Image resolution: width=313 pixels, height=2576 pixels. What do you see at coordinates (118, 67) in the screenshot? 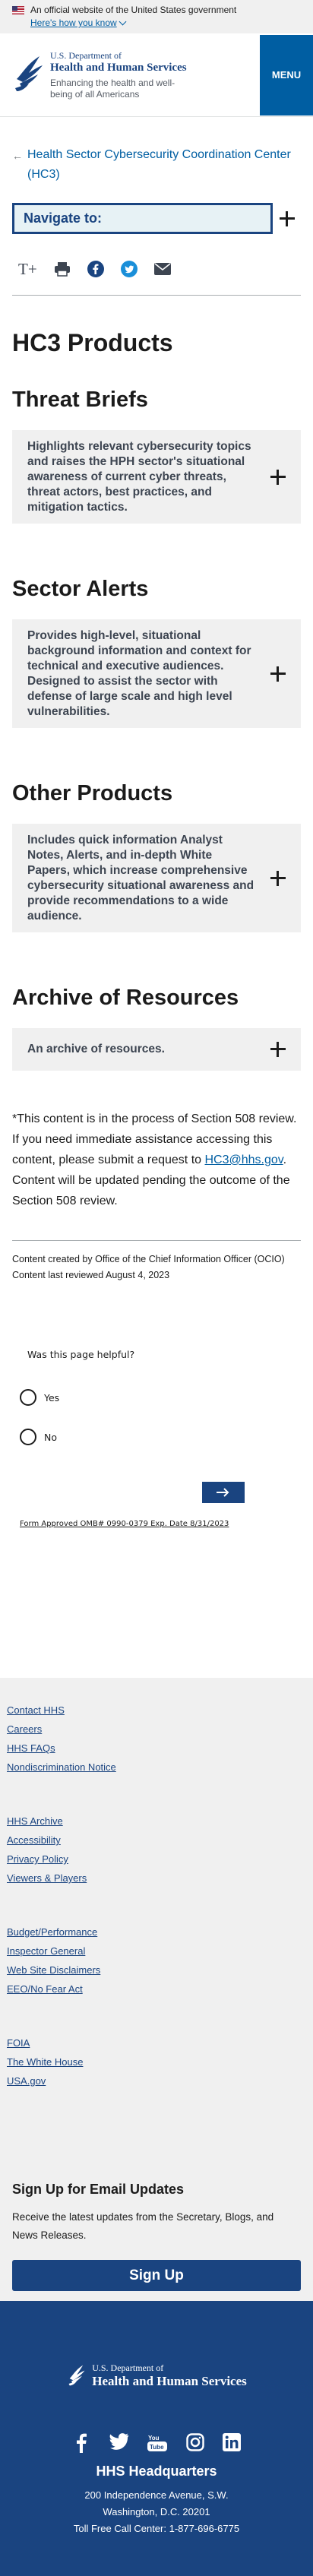
I see `dept-line2: Health and Human Services` at bounding box center [118, 67].